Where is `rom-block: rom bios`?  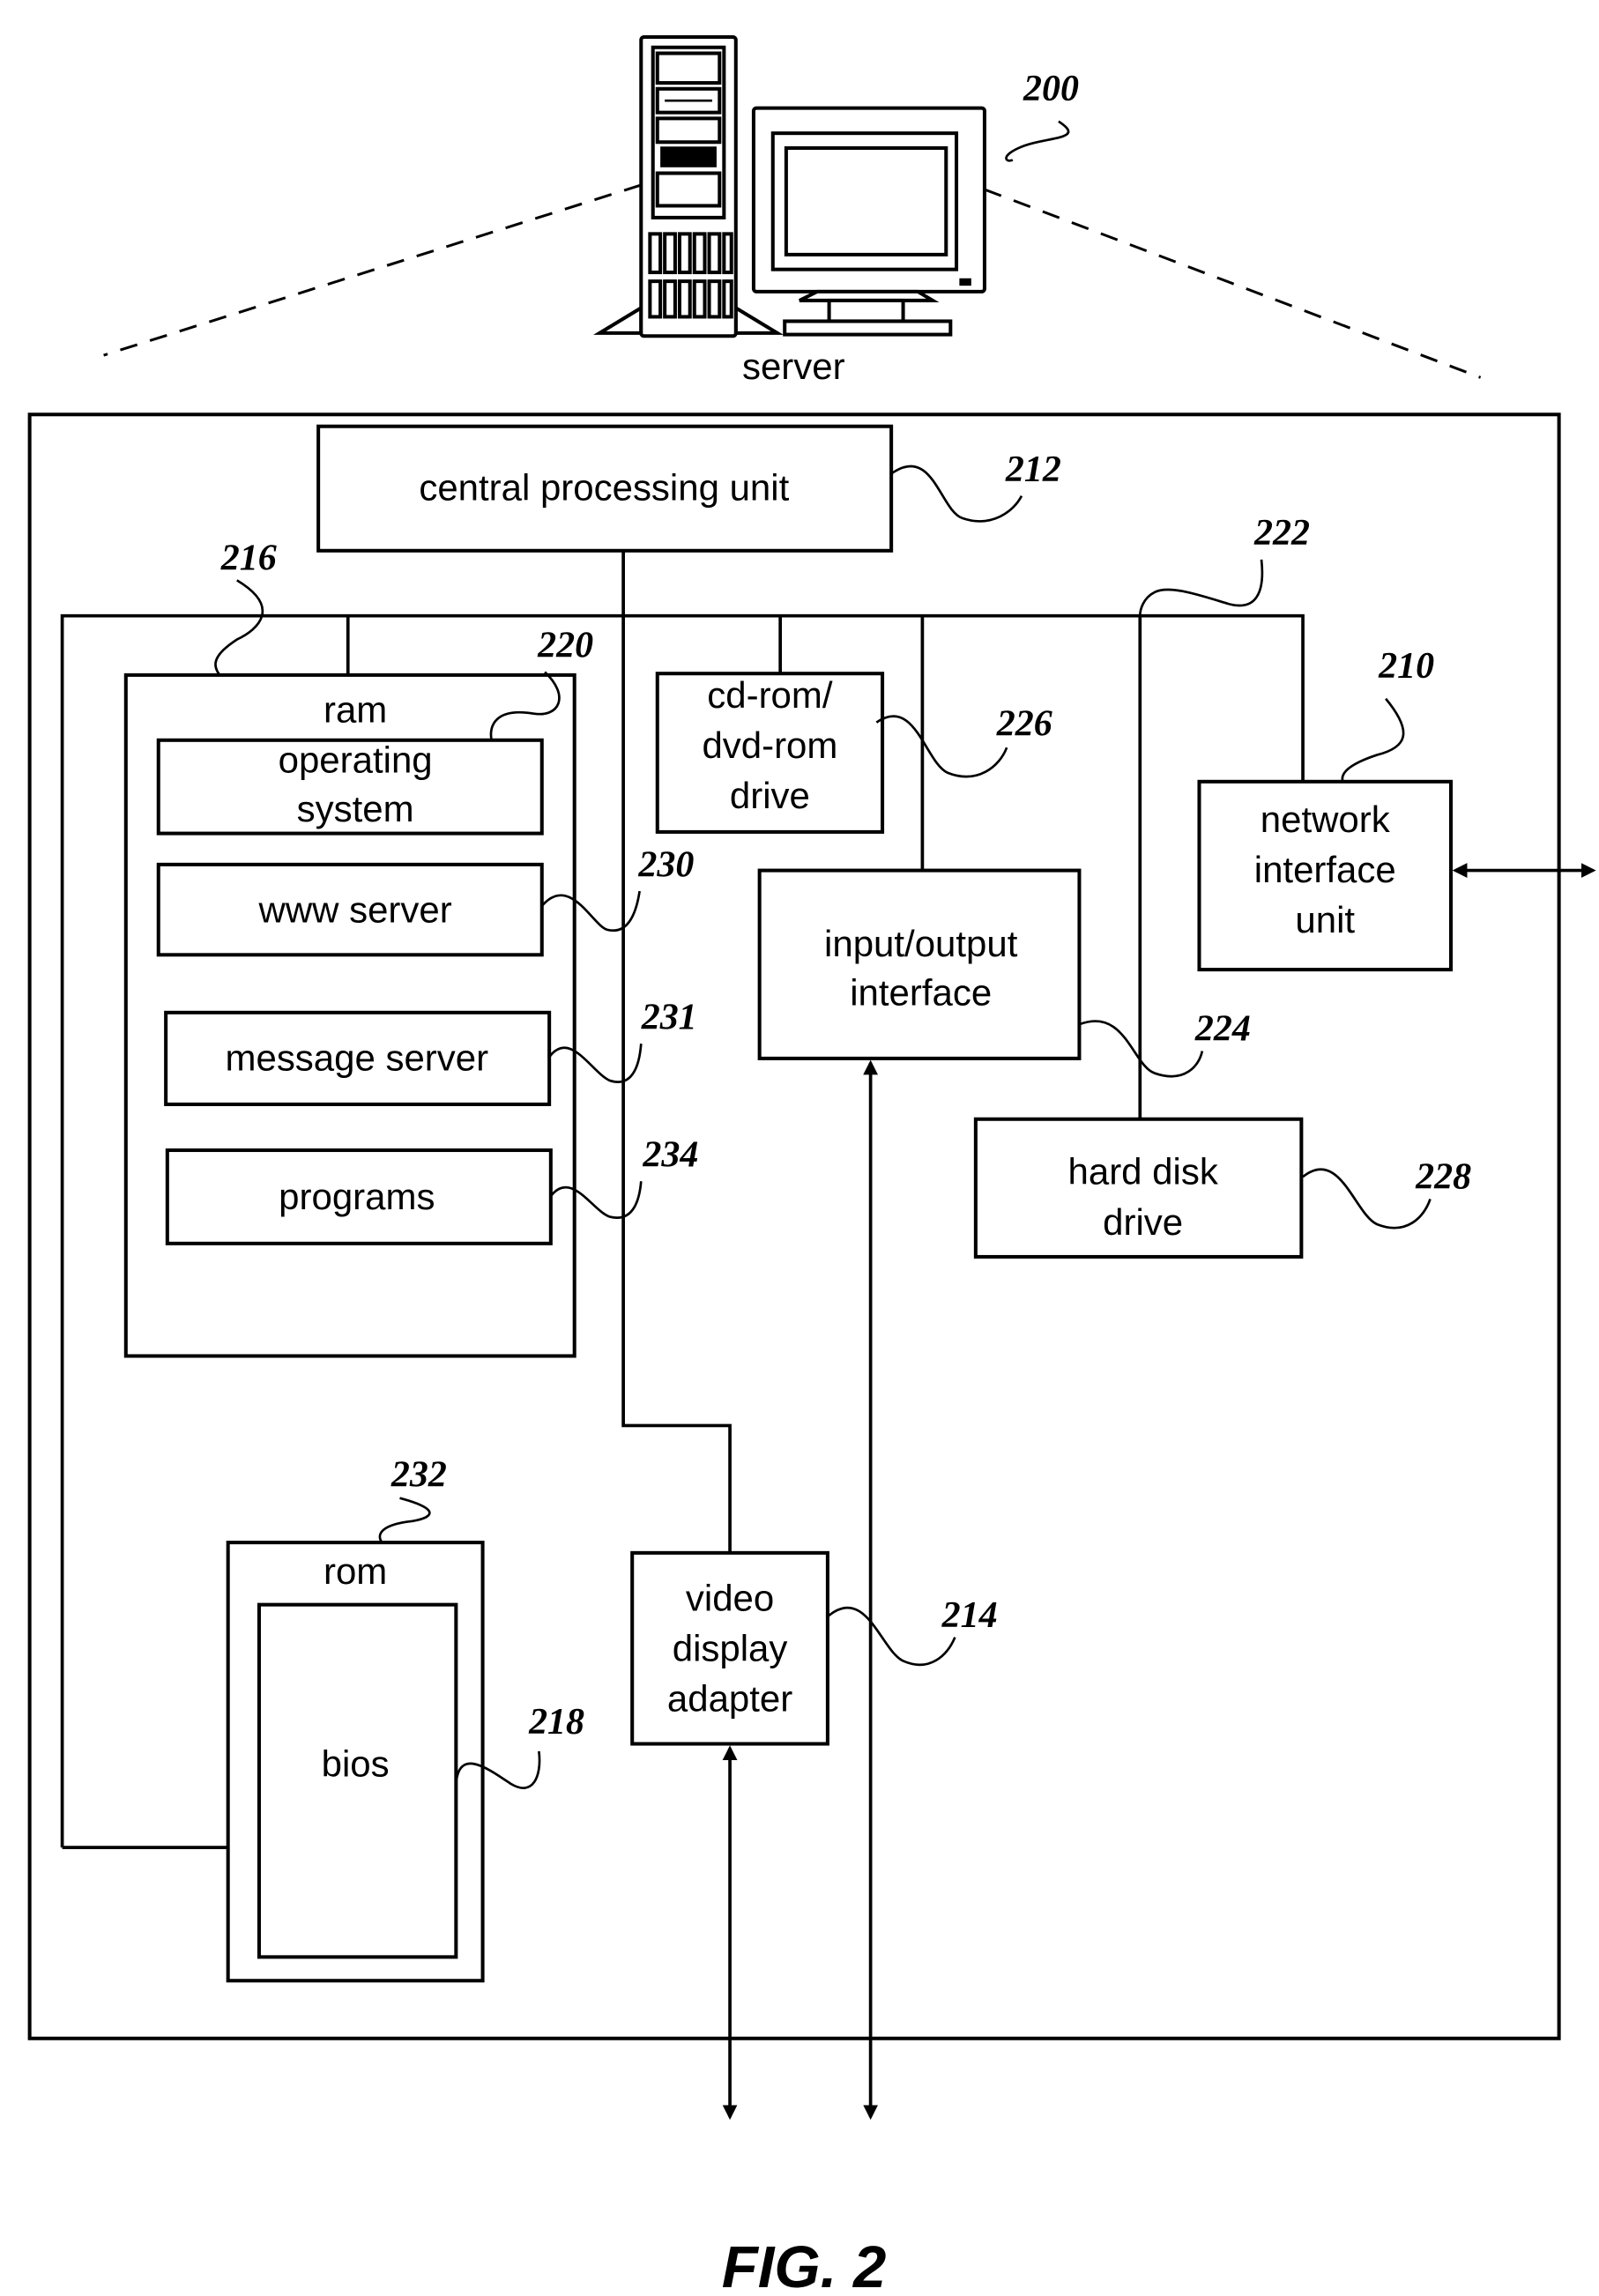 rom-block: rom bios is located at coordinates (355, 1762).